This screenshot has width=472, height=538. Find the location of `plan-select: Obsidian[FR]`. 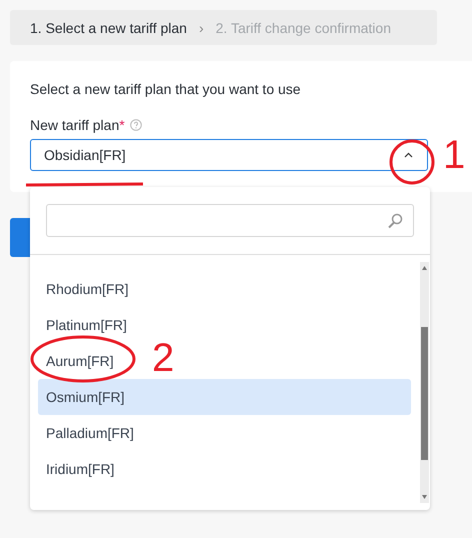

plan-select: Obsidian[FR] is located at coordinates (229, 155).